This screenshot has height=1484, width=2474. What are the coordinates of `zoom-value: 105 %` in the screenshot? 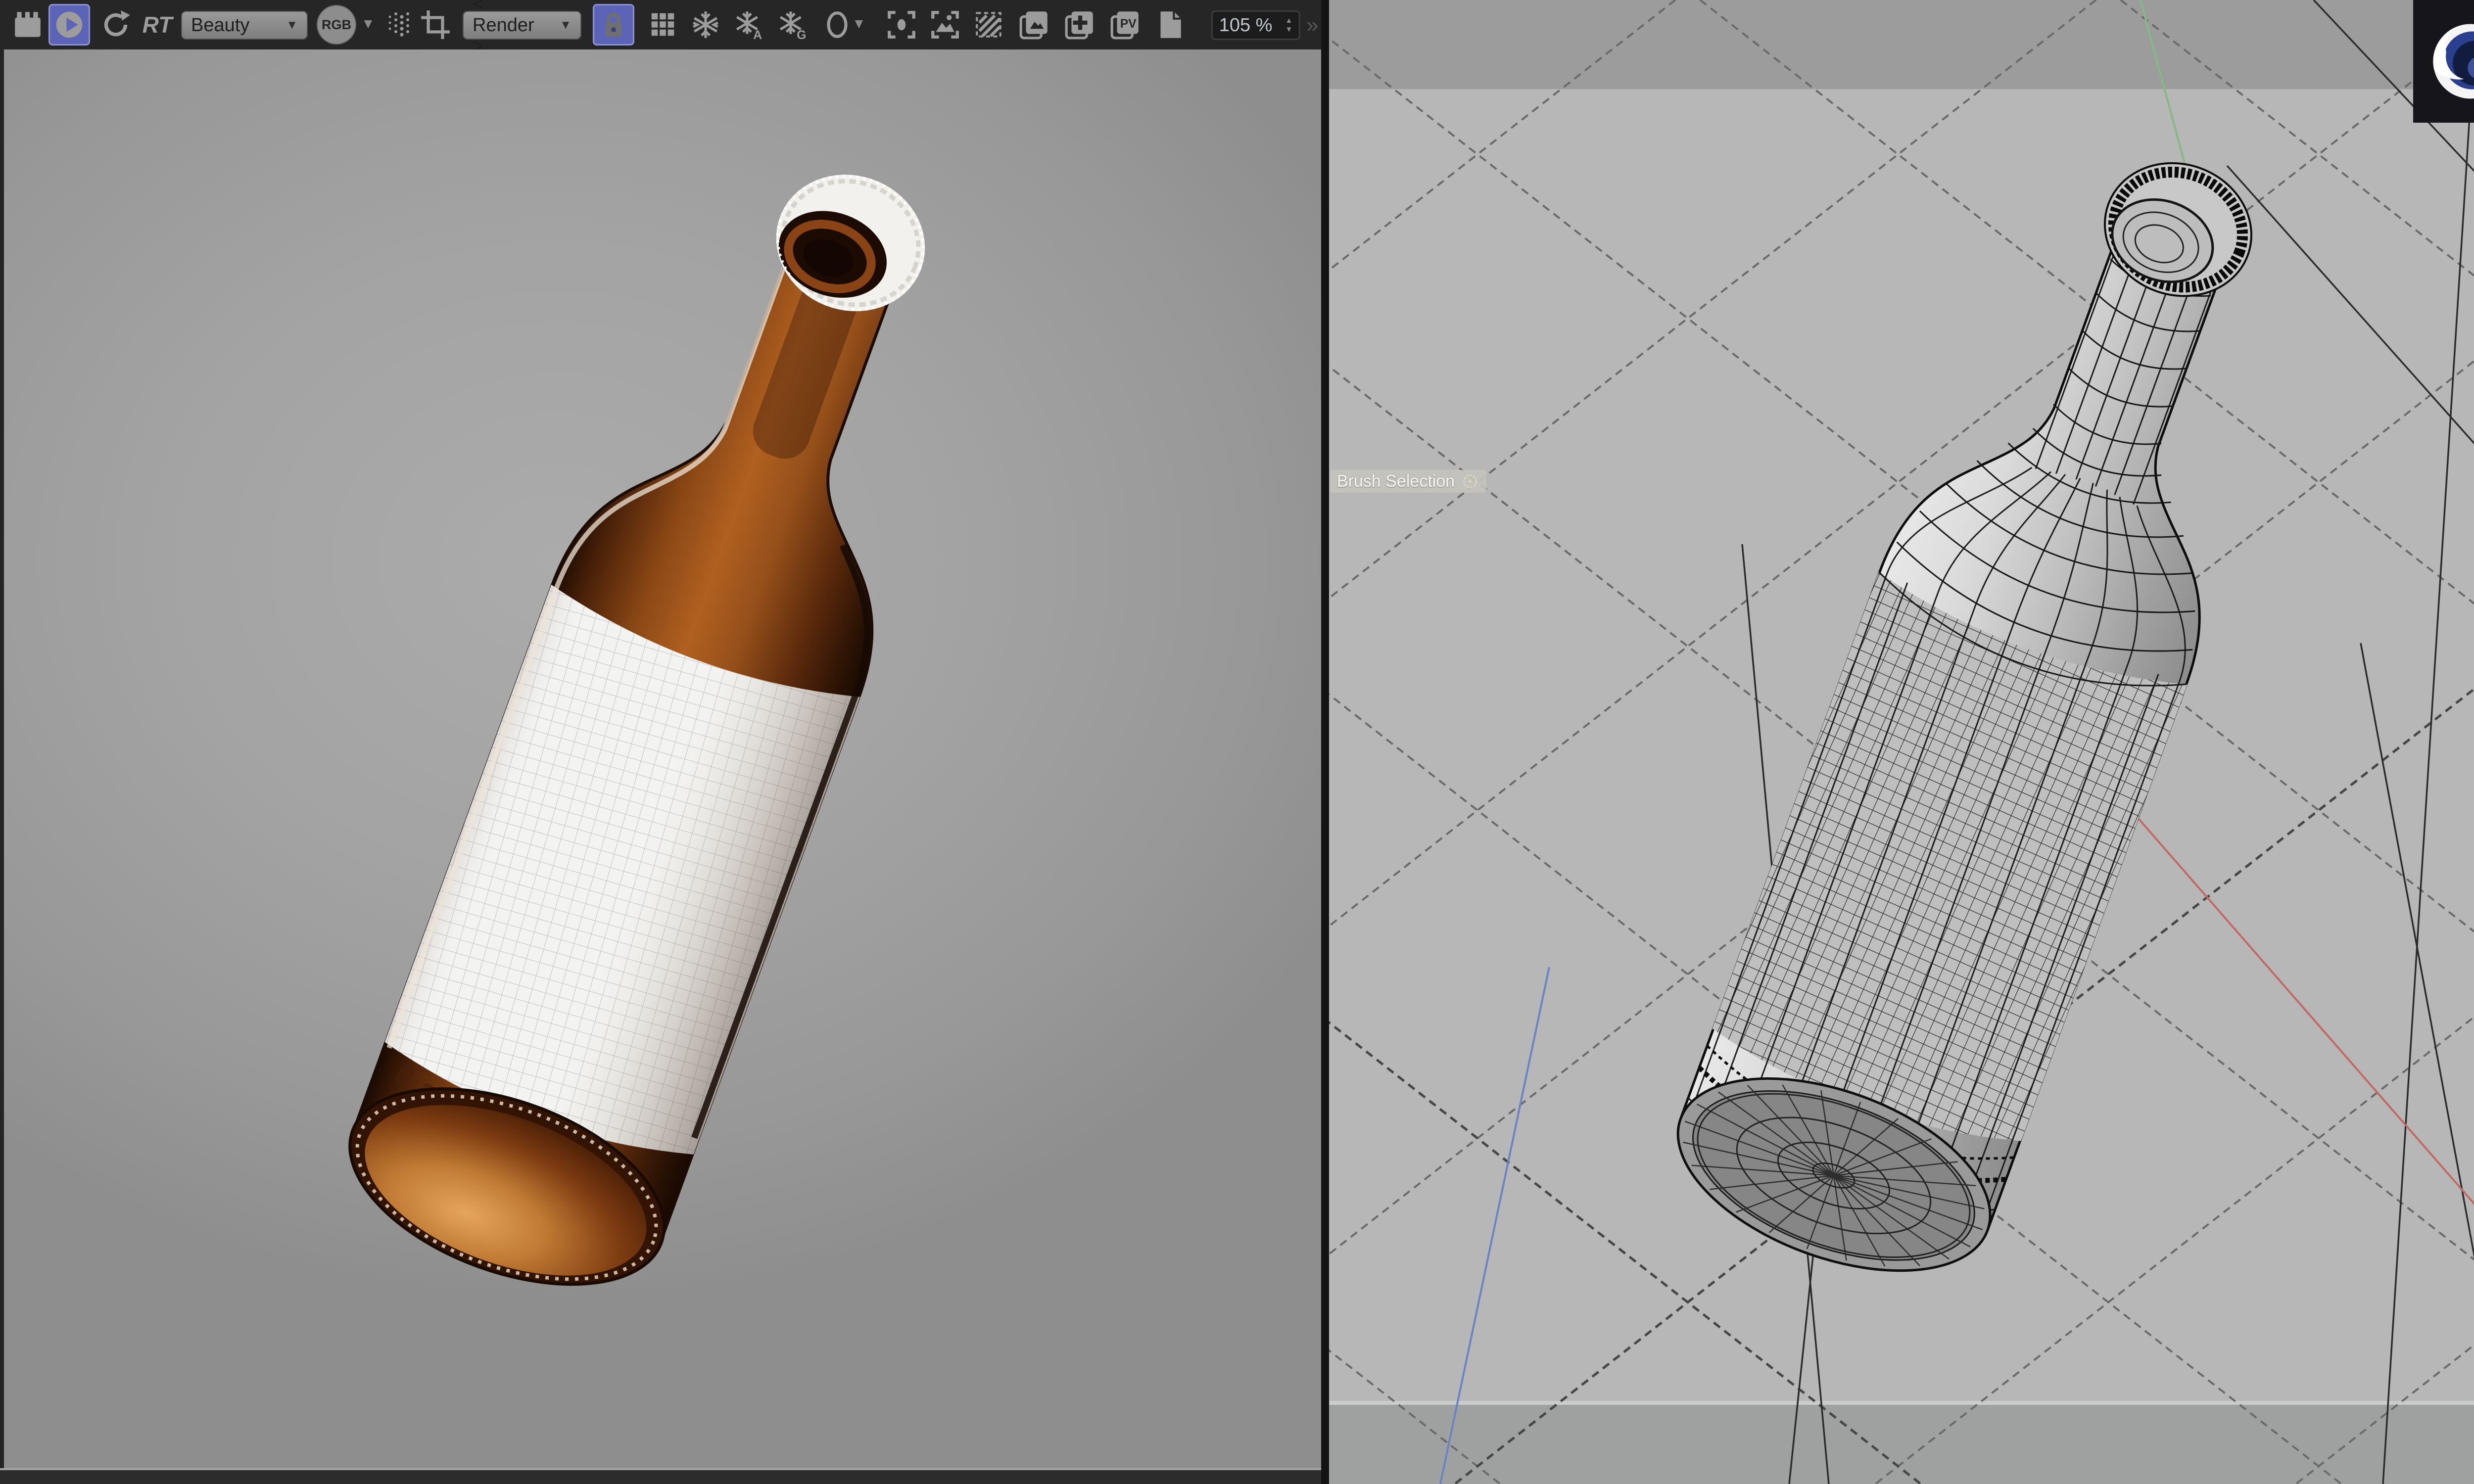 It's located at (1246, 25).